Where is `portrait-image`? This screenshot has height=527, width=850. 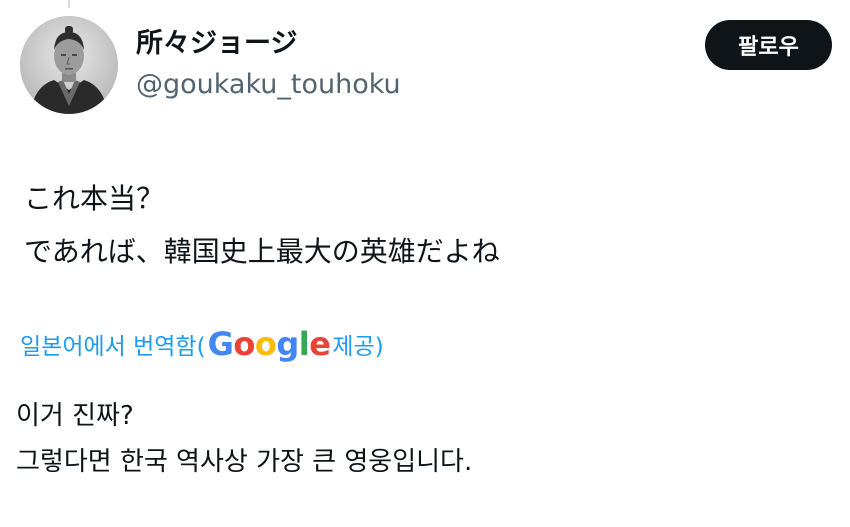
portrait-image is located at coordinates (69, 65).